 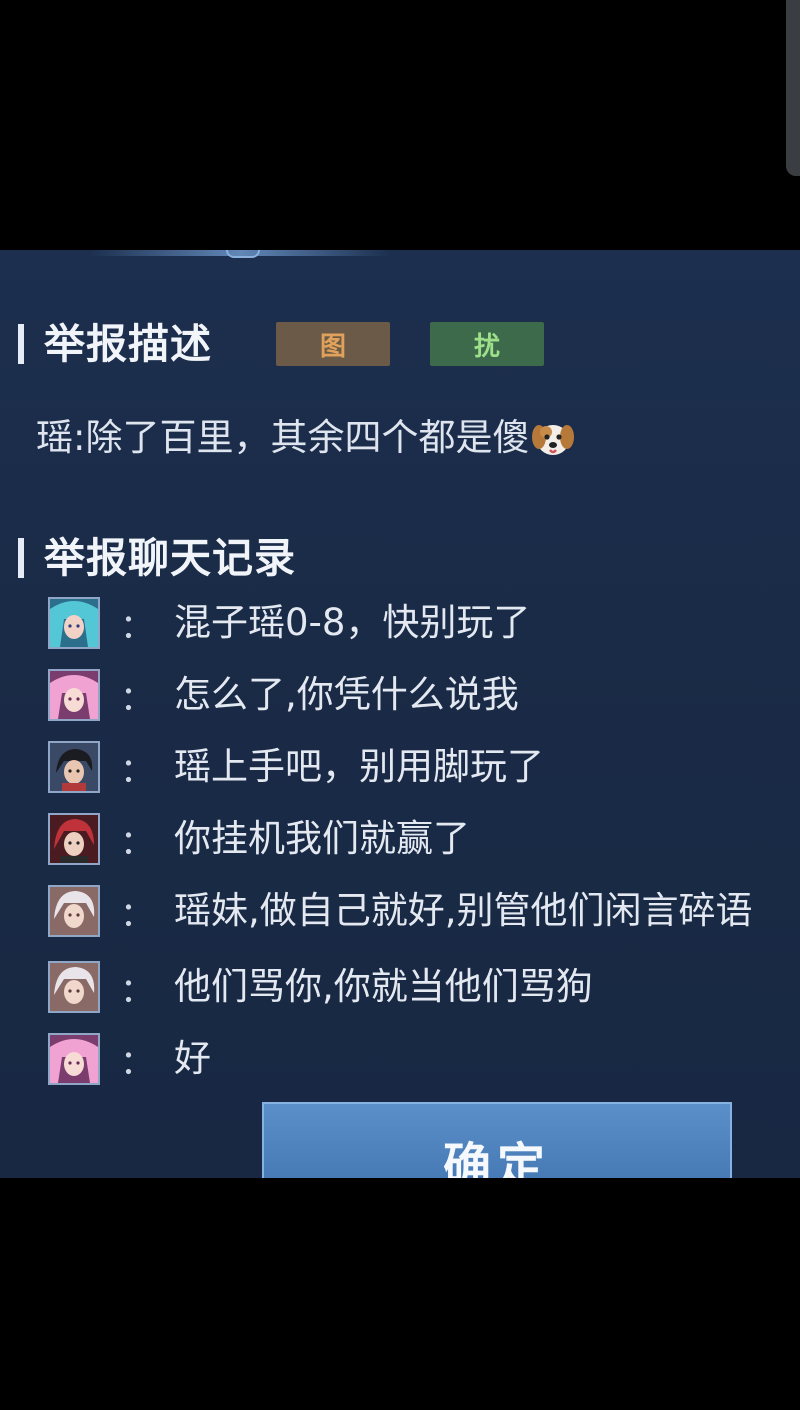 What do you see at coordinates (333, 344) in the screenshot?
I see `badge-image: 图` at bounding box center [333, 344].